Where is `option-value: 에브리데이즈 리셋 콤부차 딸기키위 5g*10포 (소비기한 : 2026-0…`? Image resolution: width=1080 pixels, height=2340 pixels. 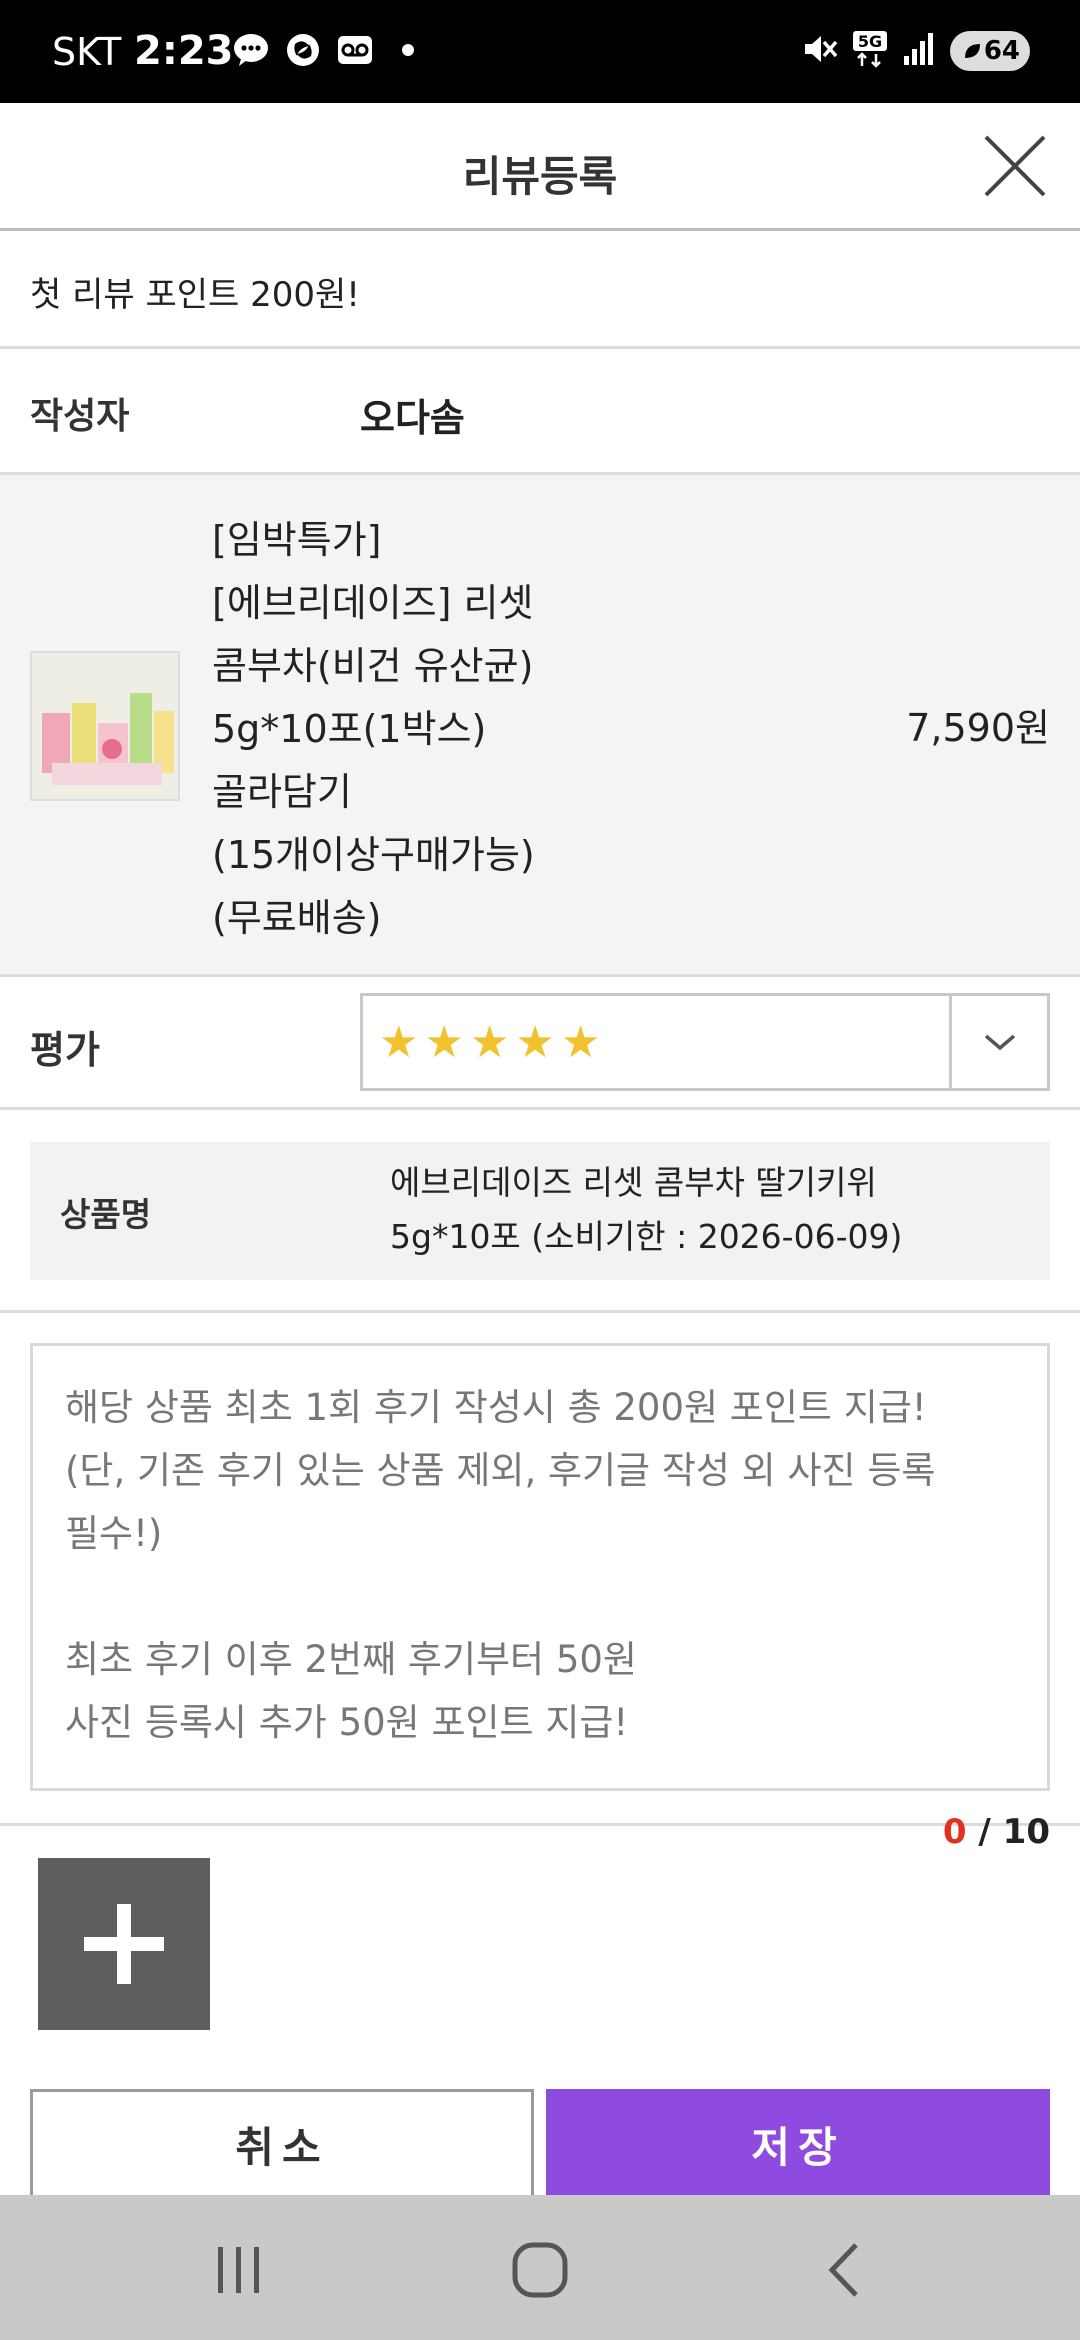 option-value: 에브리데이즈 리셋 콤부차 딸기키위 5g*10포 (소비기한 : 2026-0… is located at coordinates (646, 1210).